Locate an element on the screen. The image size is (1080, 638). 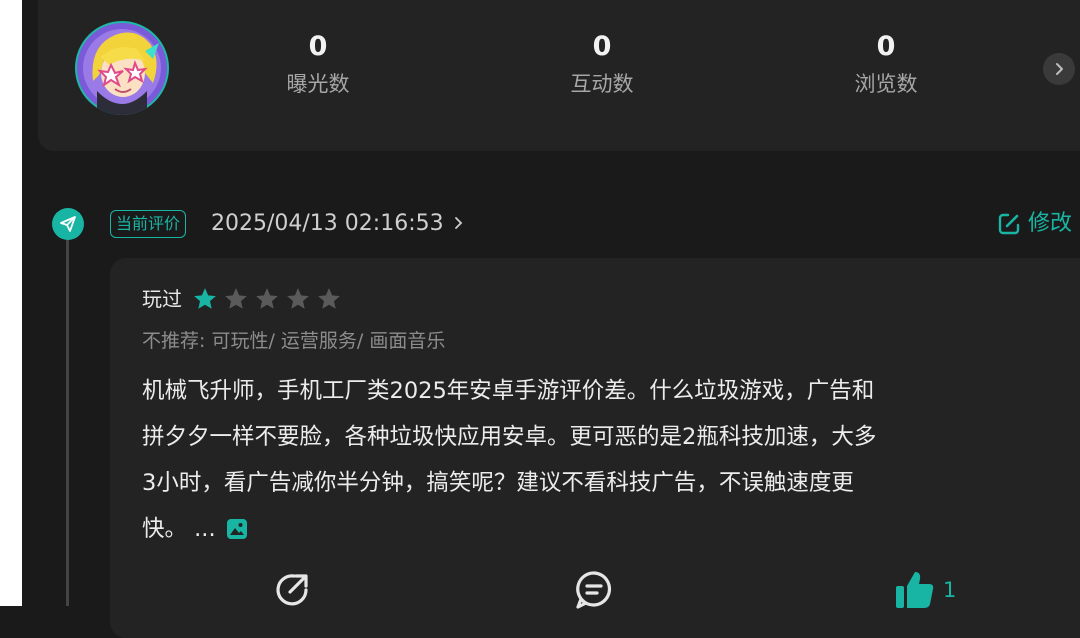
edit-label: 修改 is located at coordinates (1050, 223).